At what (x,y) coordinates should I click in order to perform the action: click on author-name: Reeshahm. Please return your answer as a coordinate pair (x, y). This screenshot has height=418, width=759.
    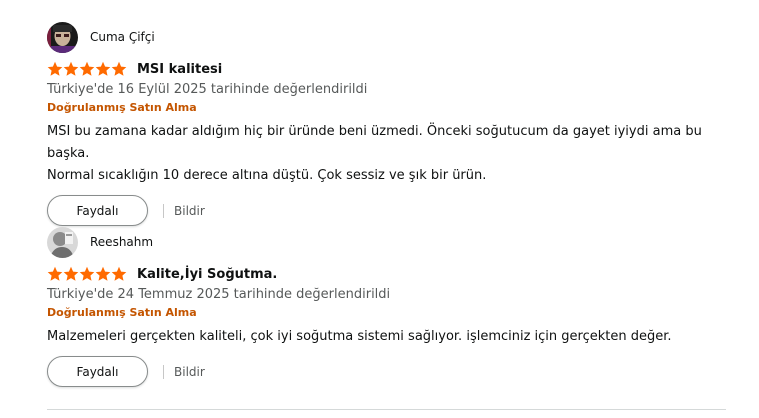
    Looking at the image, I should click on (121, 242).